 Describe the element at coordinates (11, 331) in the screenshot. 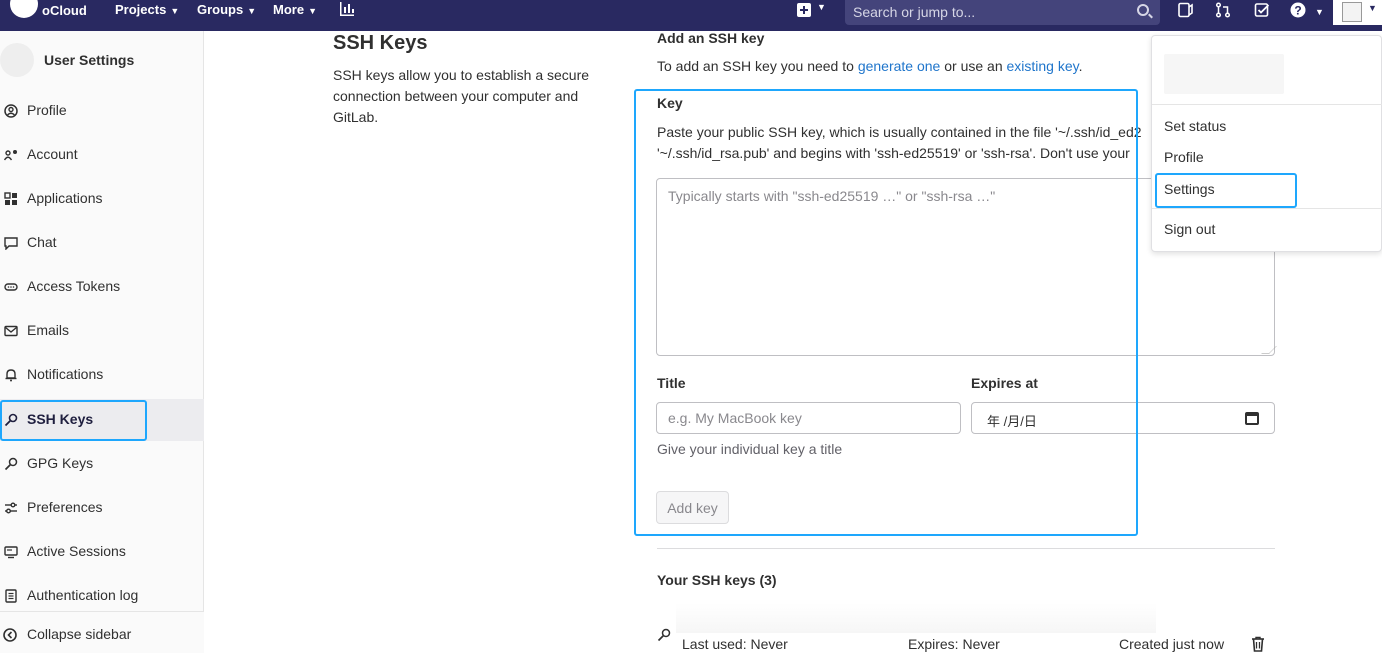

I see `mail-icon` at that location.